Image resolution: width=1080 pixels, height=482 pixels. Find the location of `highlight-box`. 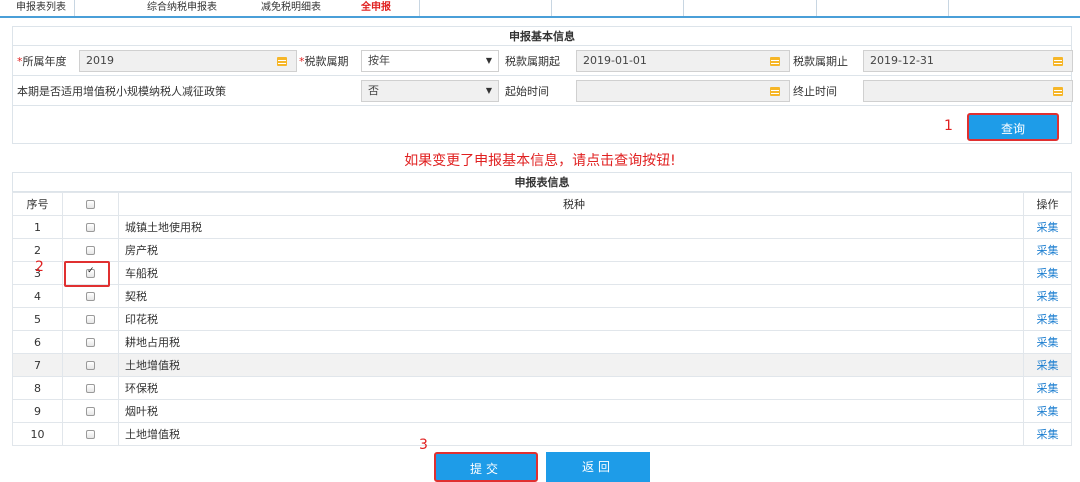

highlight-box is located at coordinates (87, 274).